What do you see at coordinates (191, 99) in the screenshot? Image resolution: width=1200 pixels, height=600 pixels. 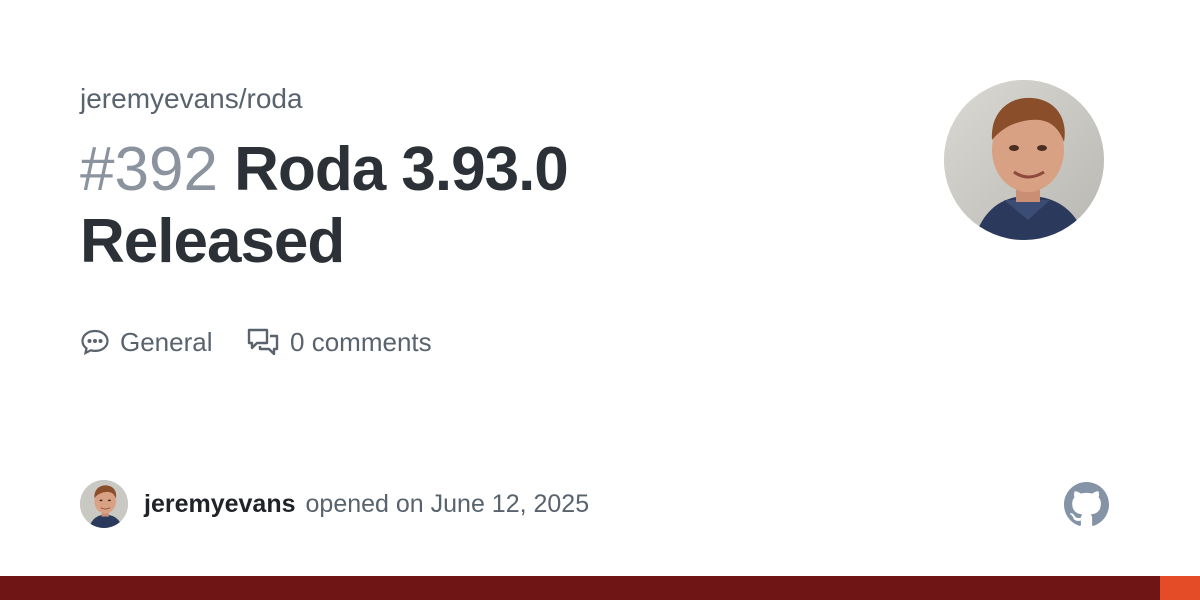 I see `repo-name: jeremyevans/roda` at bounding box center [191, 99].